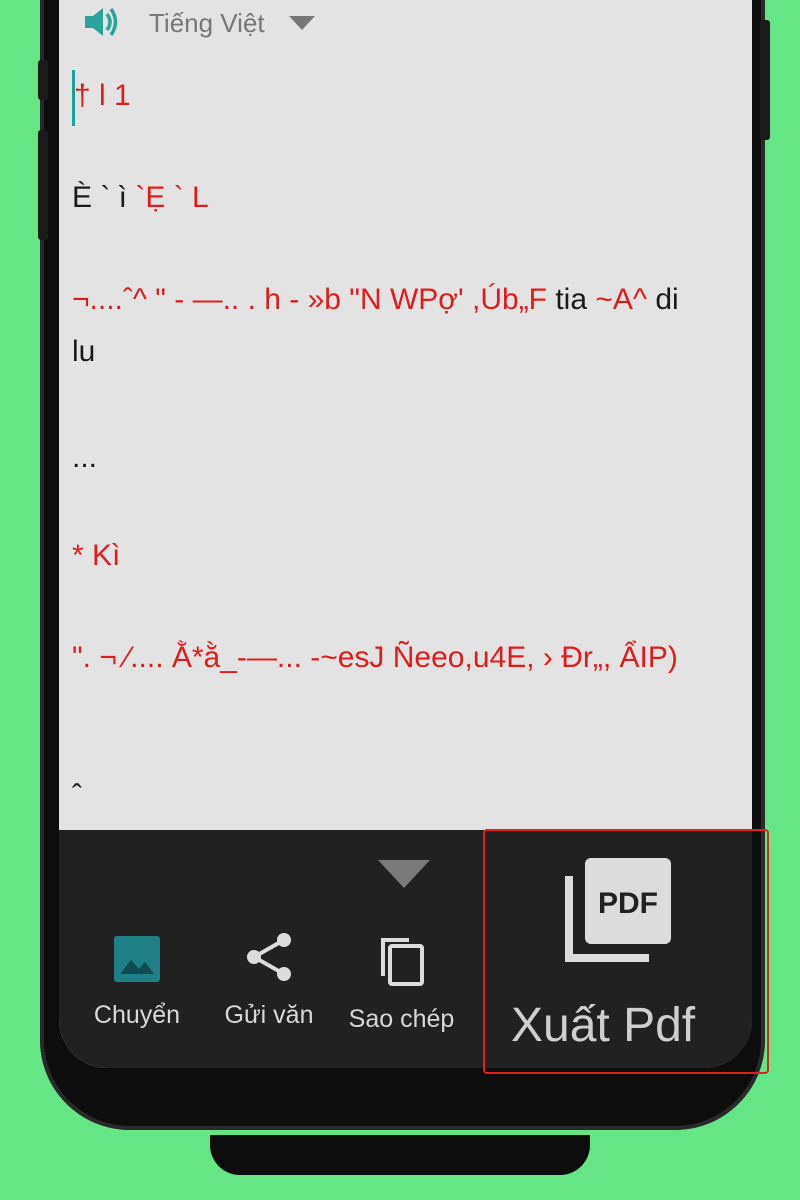 Image resolution: width=800 pixels, height=1200 pixels. Describe the element at coordinates (102, 95) in the screenshot. I see `text-line: † l 1` at that location.